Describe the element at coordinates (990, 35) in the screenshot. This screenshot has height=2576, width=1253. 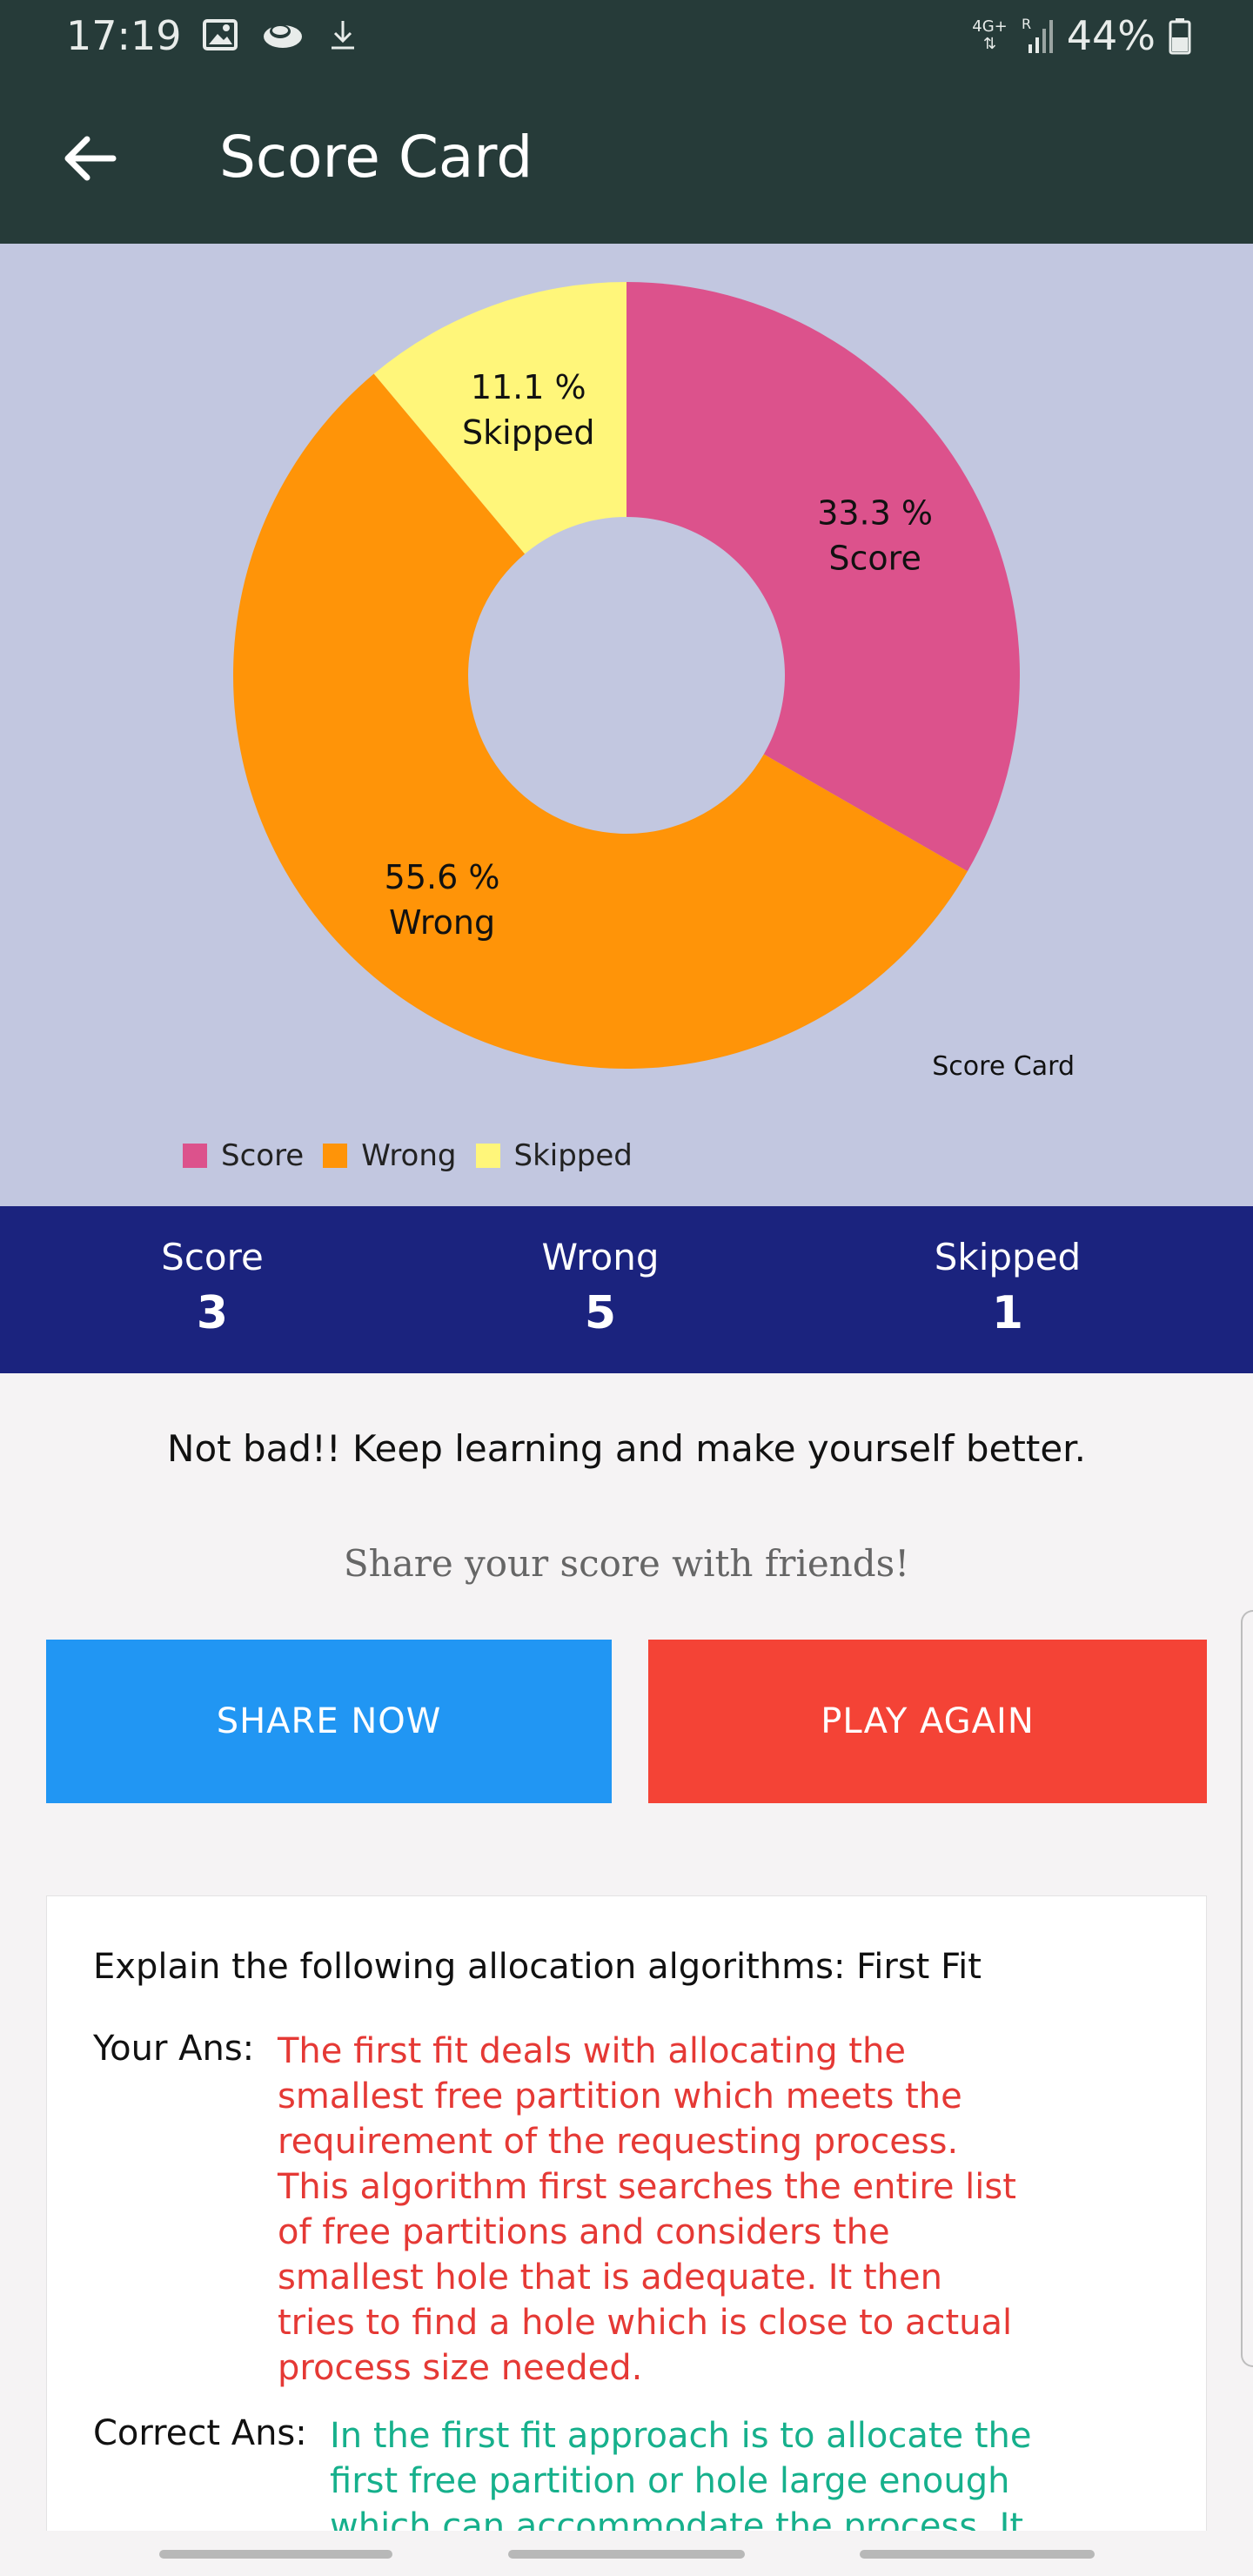
I see `network-type: 4G+ ⇅` at that location.